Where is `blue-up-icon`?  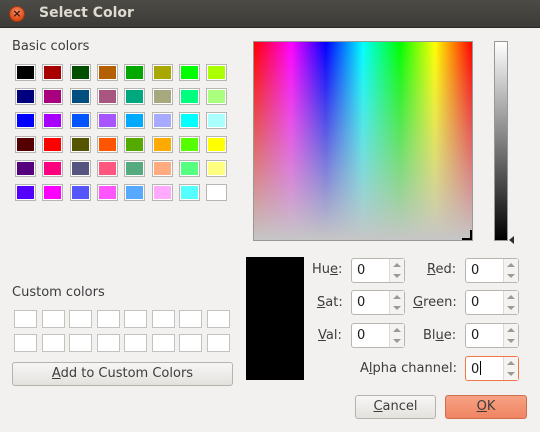 blue-up-icon is located at coordinates (511, 330).